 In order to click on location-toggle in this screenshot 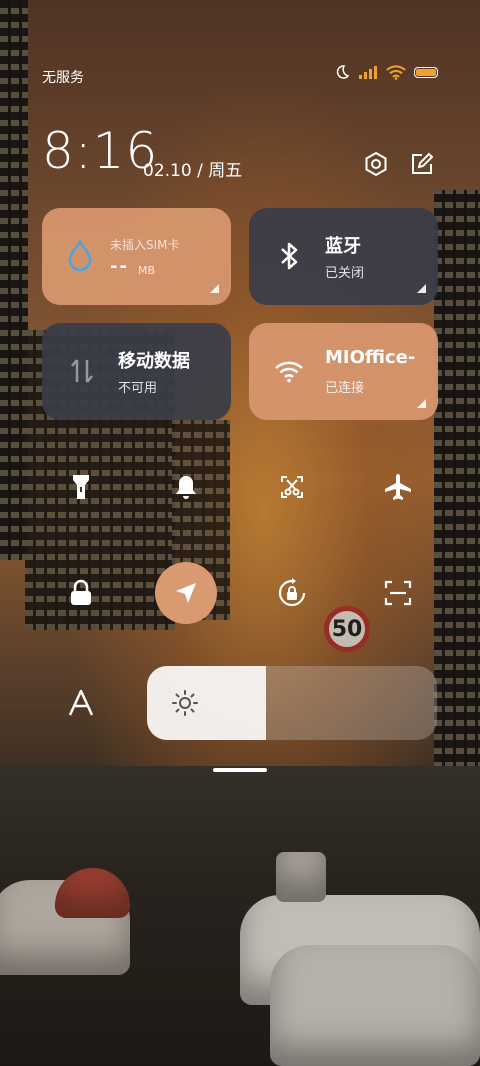, I will do `click(186, 593)`.